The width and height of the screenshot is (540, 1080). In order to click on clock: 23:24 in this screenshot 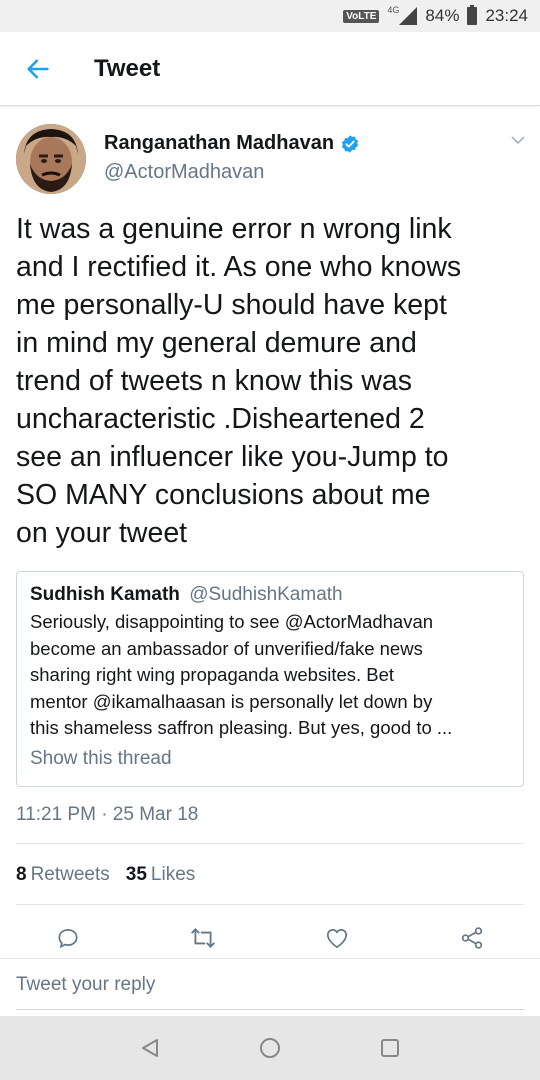, I will do `click(506, 15)`.